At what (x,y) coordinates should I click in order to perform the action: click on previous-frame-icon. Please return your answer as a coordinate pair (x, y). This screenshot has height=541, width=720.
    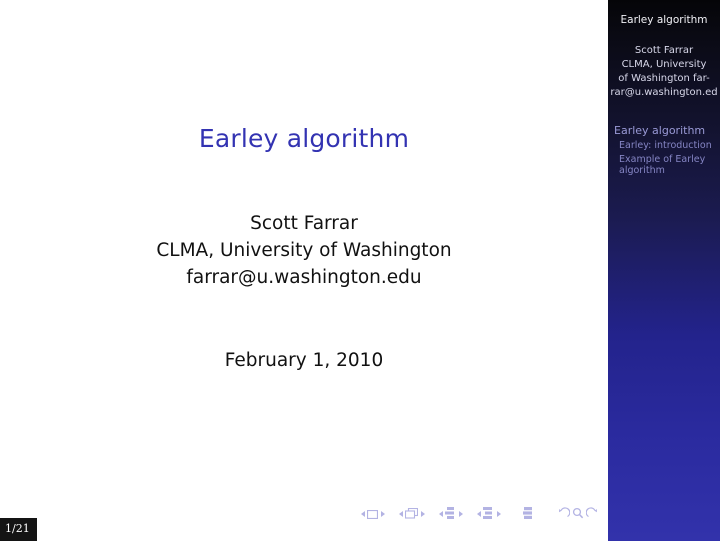
    Looking at the image, I should click on (400, 513).